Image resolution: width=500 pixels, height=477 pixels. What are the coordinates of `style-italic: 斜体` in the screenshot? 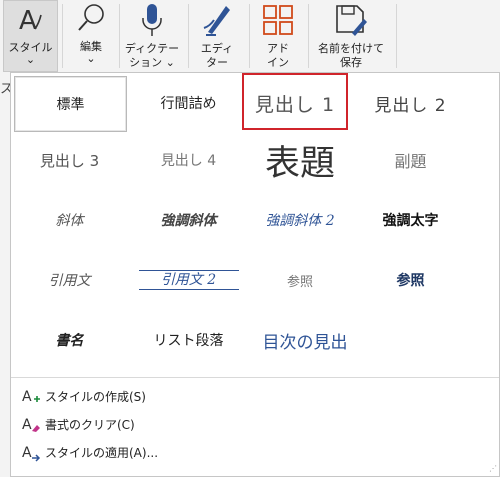 It's located at (69, 220).